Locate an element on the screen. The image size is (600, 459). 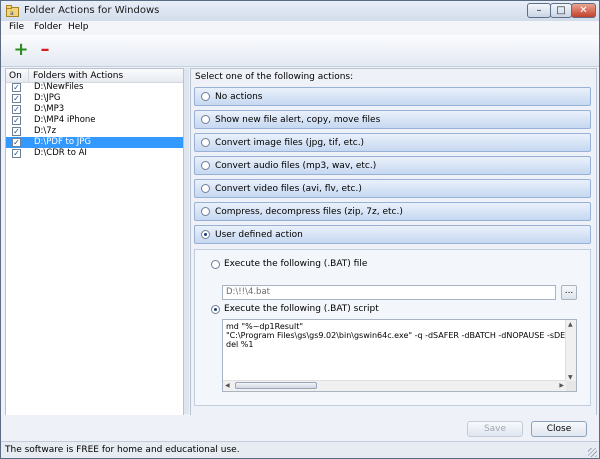
scroll-left-icon: ◀ is located at coordinates (227, 385).